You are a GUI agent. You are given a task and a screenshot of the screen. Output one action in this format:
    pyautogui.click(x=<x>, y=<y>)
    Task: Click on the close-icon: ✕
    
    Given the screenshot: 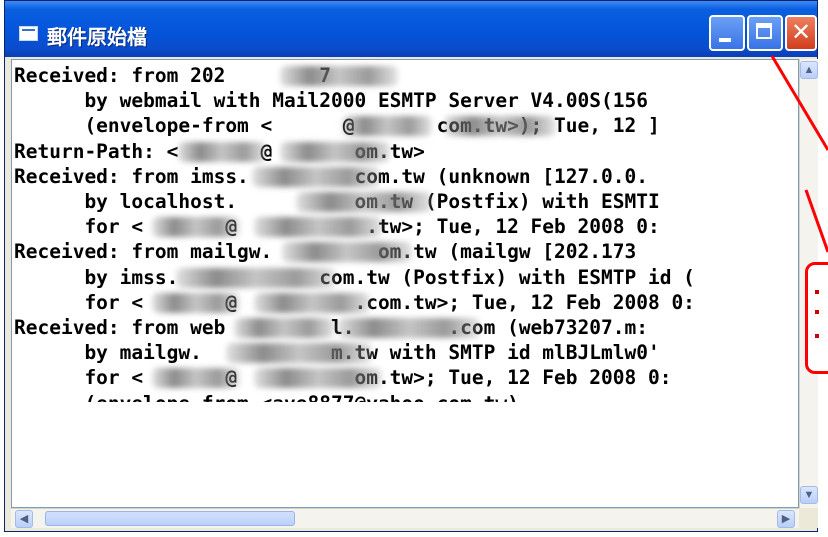 What is the action you would take?
    pyautogui.click(x=801, y=32)
    